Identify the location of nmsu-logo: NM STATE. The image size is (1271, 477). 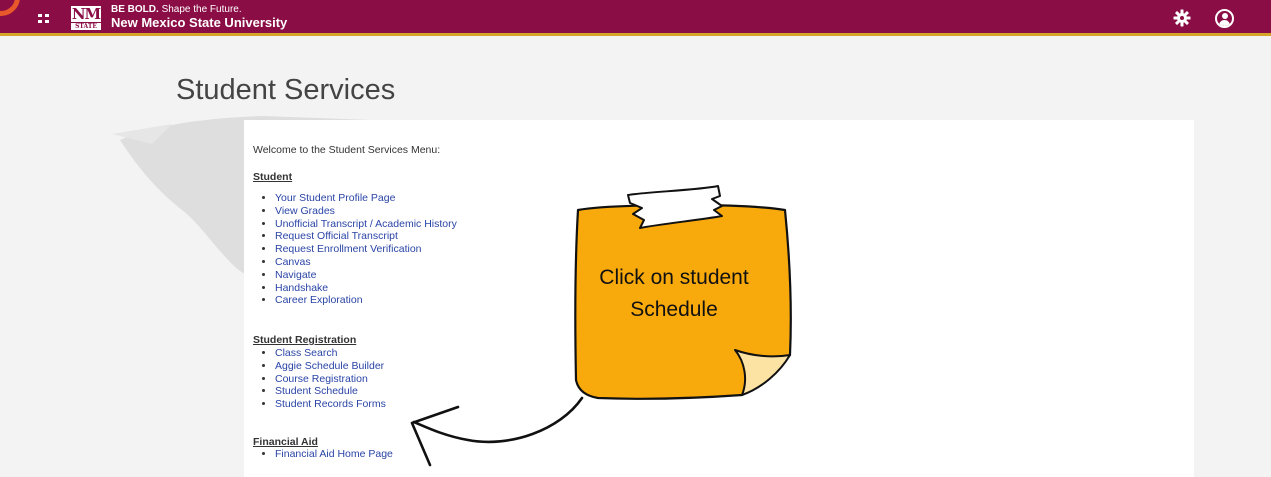
(86, 18).